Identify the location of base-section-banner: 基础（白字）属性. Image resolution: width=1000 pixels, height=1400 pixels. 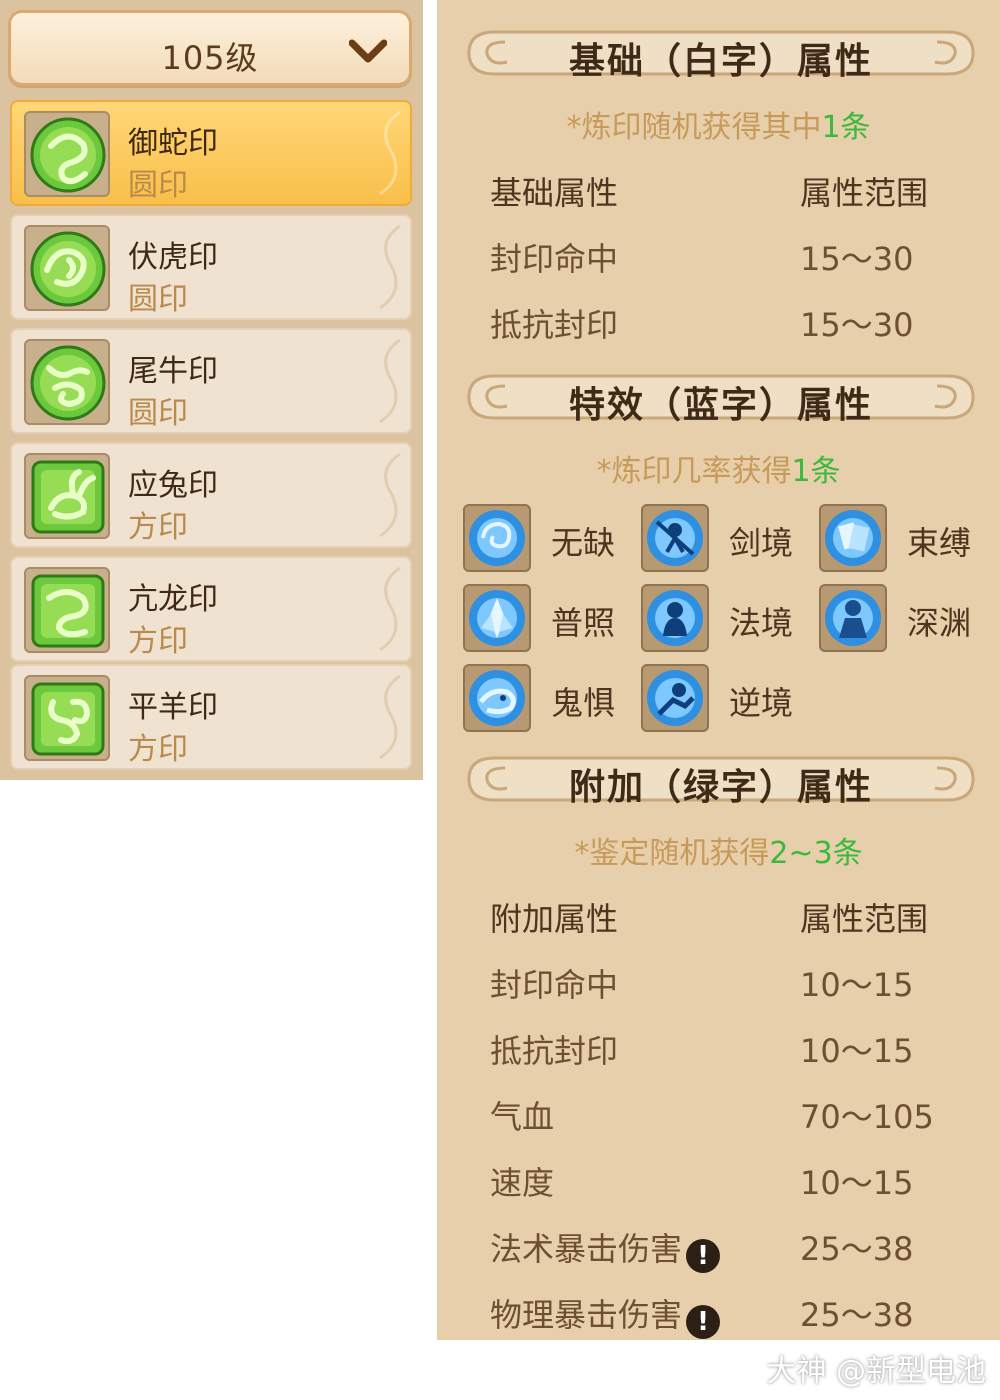
(721, 53).